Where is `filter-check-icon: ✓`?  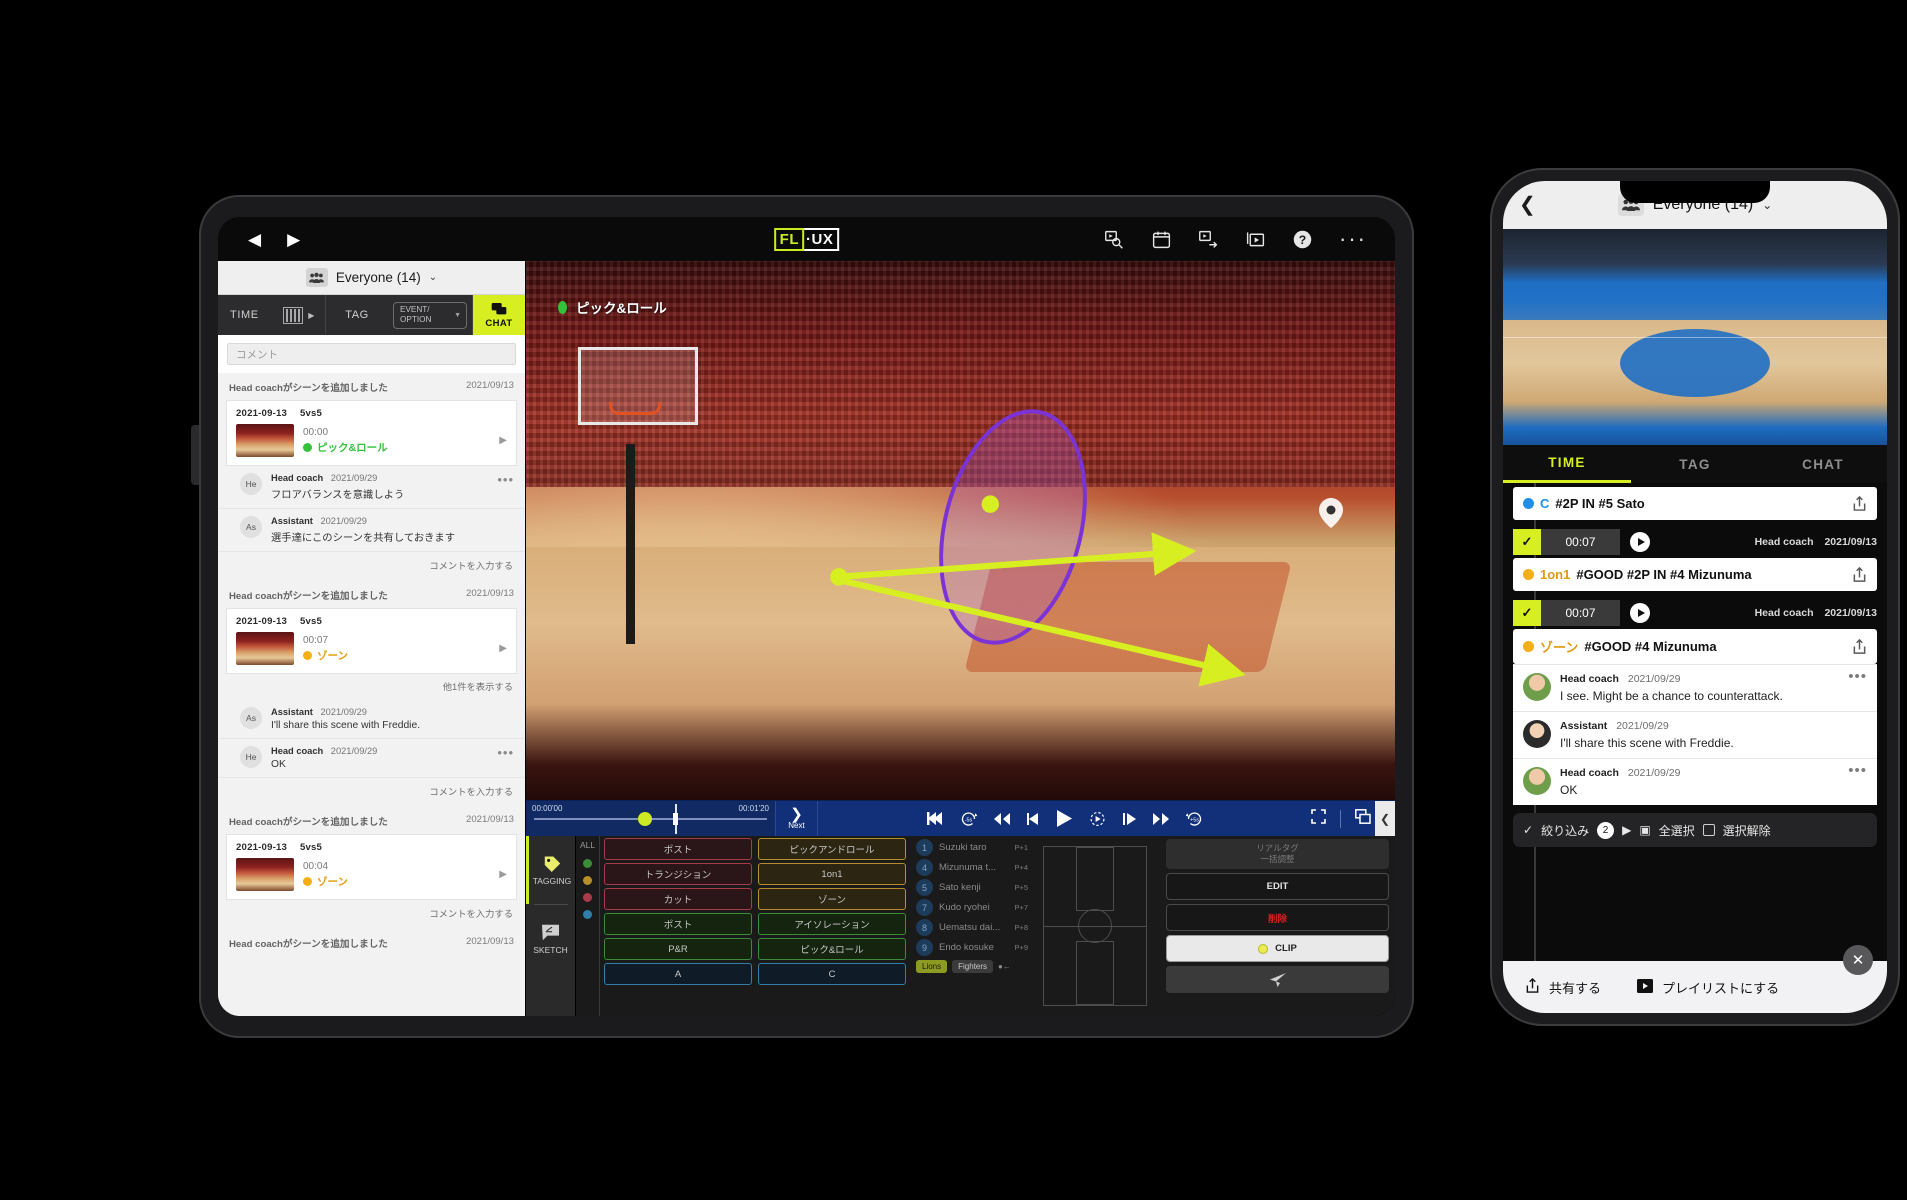 filter-check-icon: ✓ is located at coordinates (1528, 830).